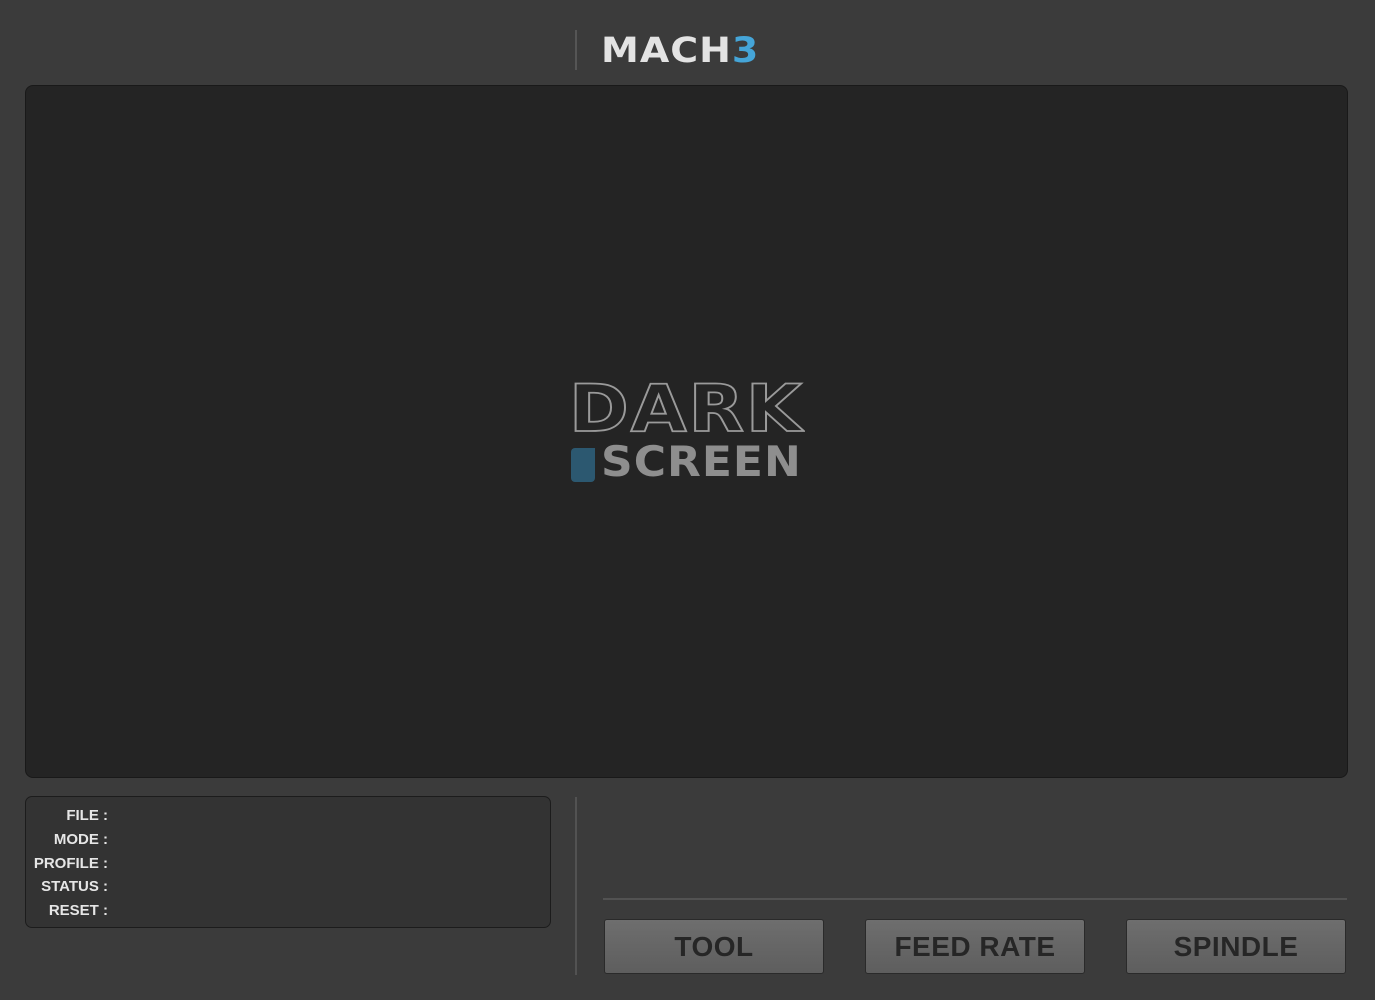 The image size is (1375, 1000). Describe the element at coordinates (745, 50) in the screenshot. I see `logo-accent-text: 3` at that location.